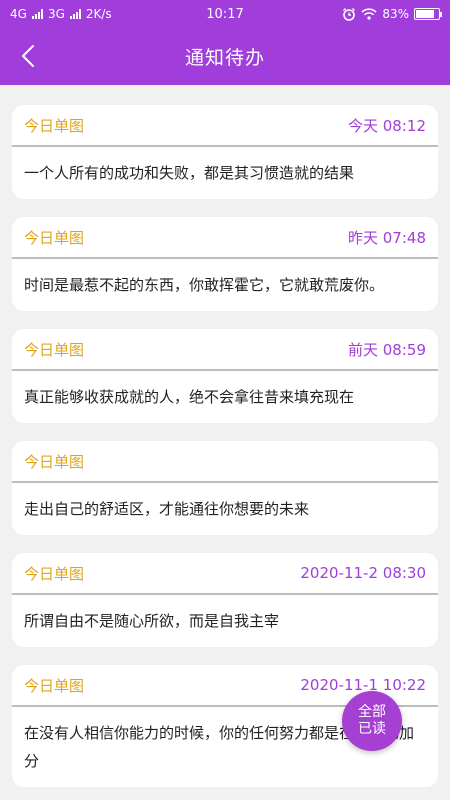 This screenshot has height=800, width=450. I want to click on card-header: 今日单图 今天 08:12, so click(225, 126).